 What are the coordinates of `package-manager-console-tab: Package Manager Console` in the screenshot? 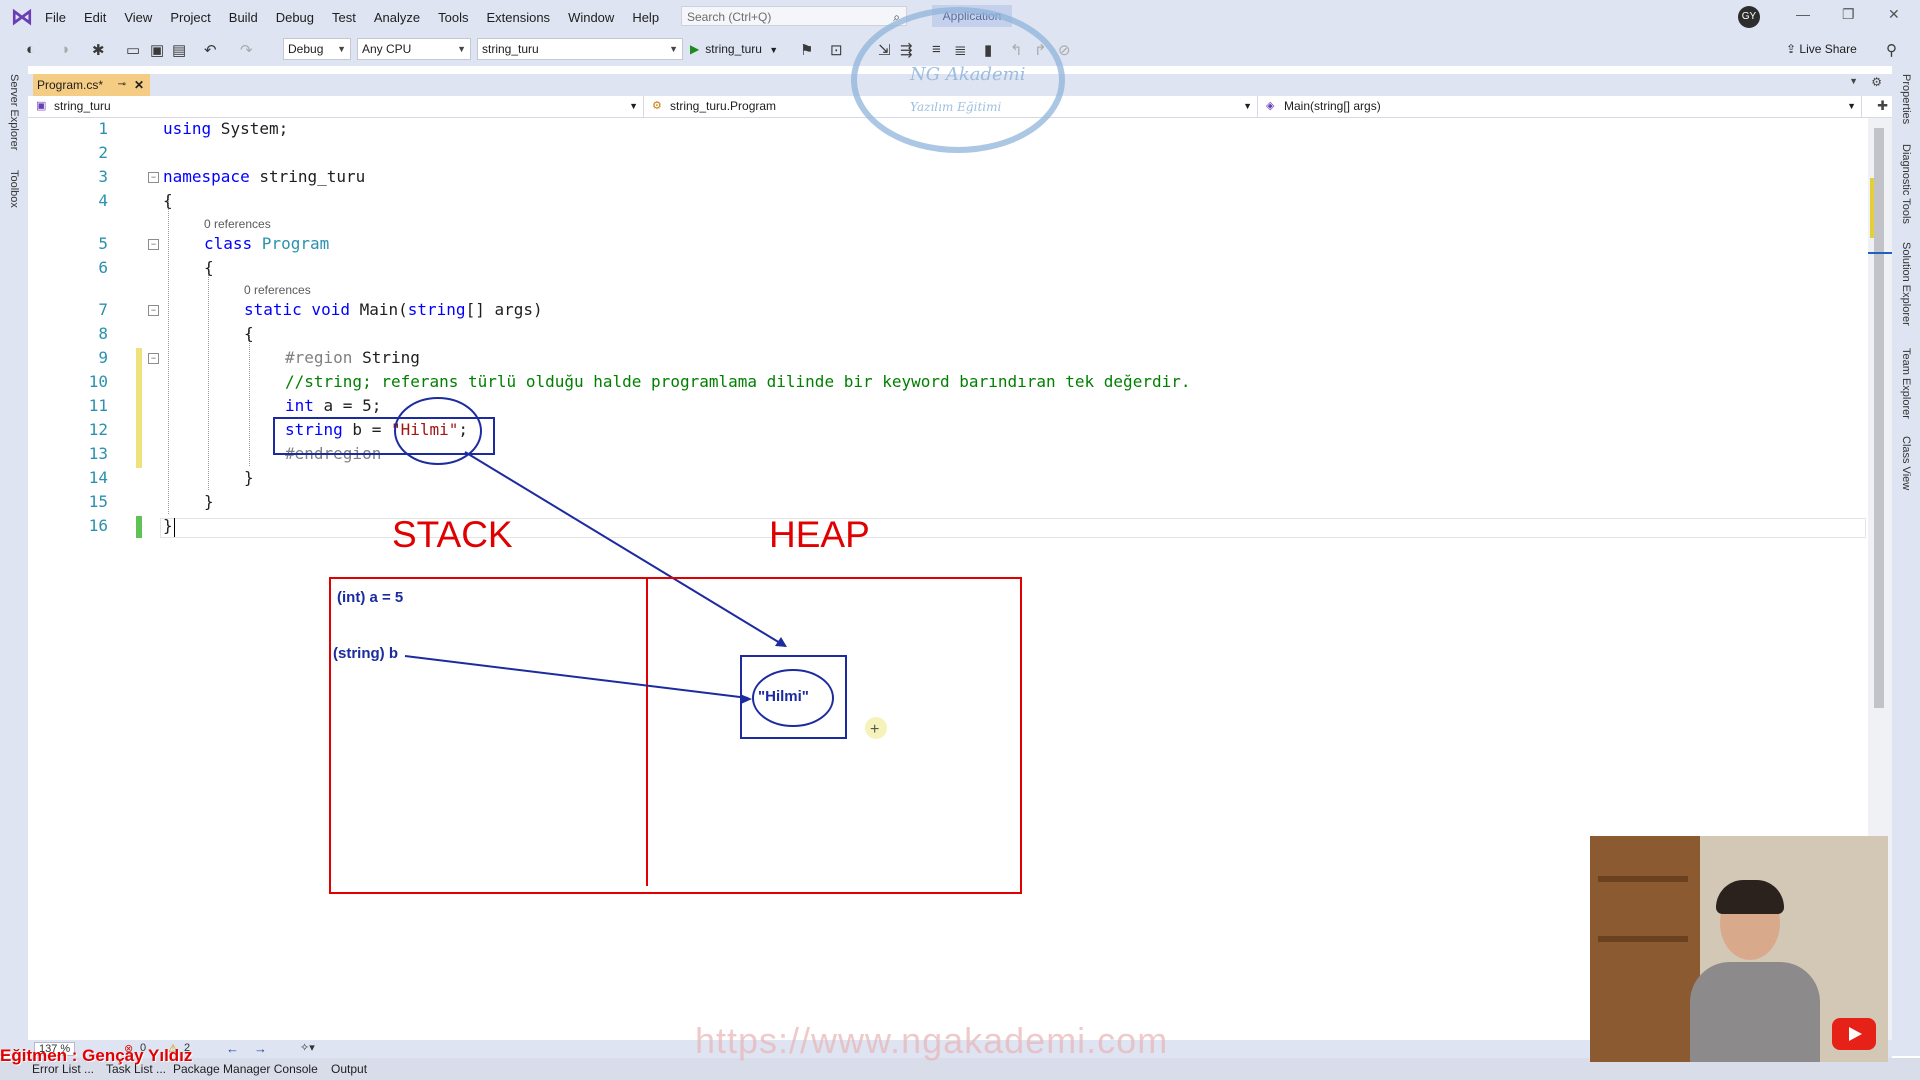 It's located at (245, 1069).